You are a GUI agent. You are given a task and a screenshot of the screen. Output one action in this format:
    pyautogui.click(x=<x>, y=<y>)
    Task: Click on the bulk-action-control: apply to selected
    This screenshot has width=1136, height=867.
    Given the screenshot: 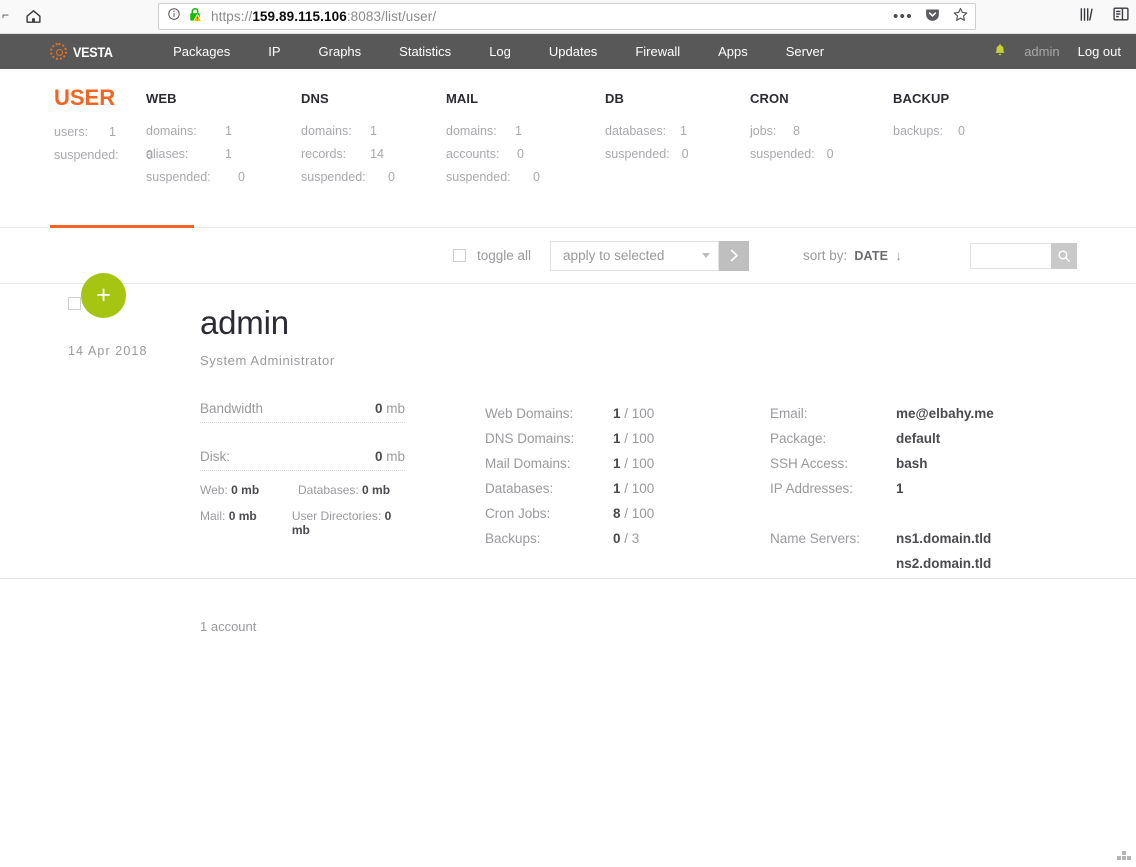 What is the action you would take?
    pyautogui.click(x=650, y=255)
    